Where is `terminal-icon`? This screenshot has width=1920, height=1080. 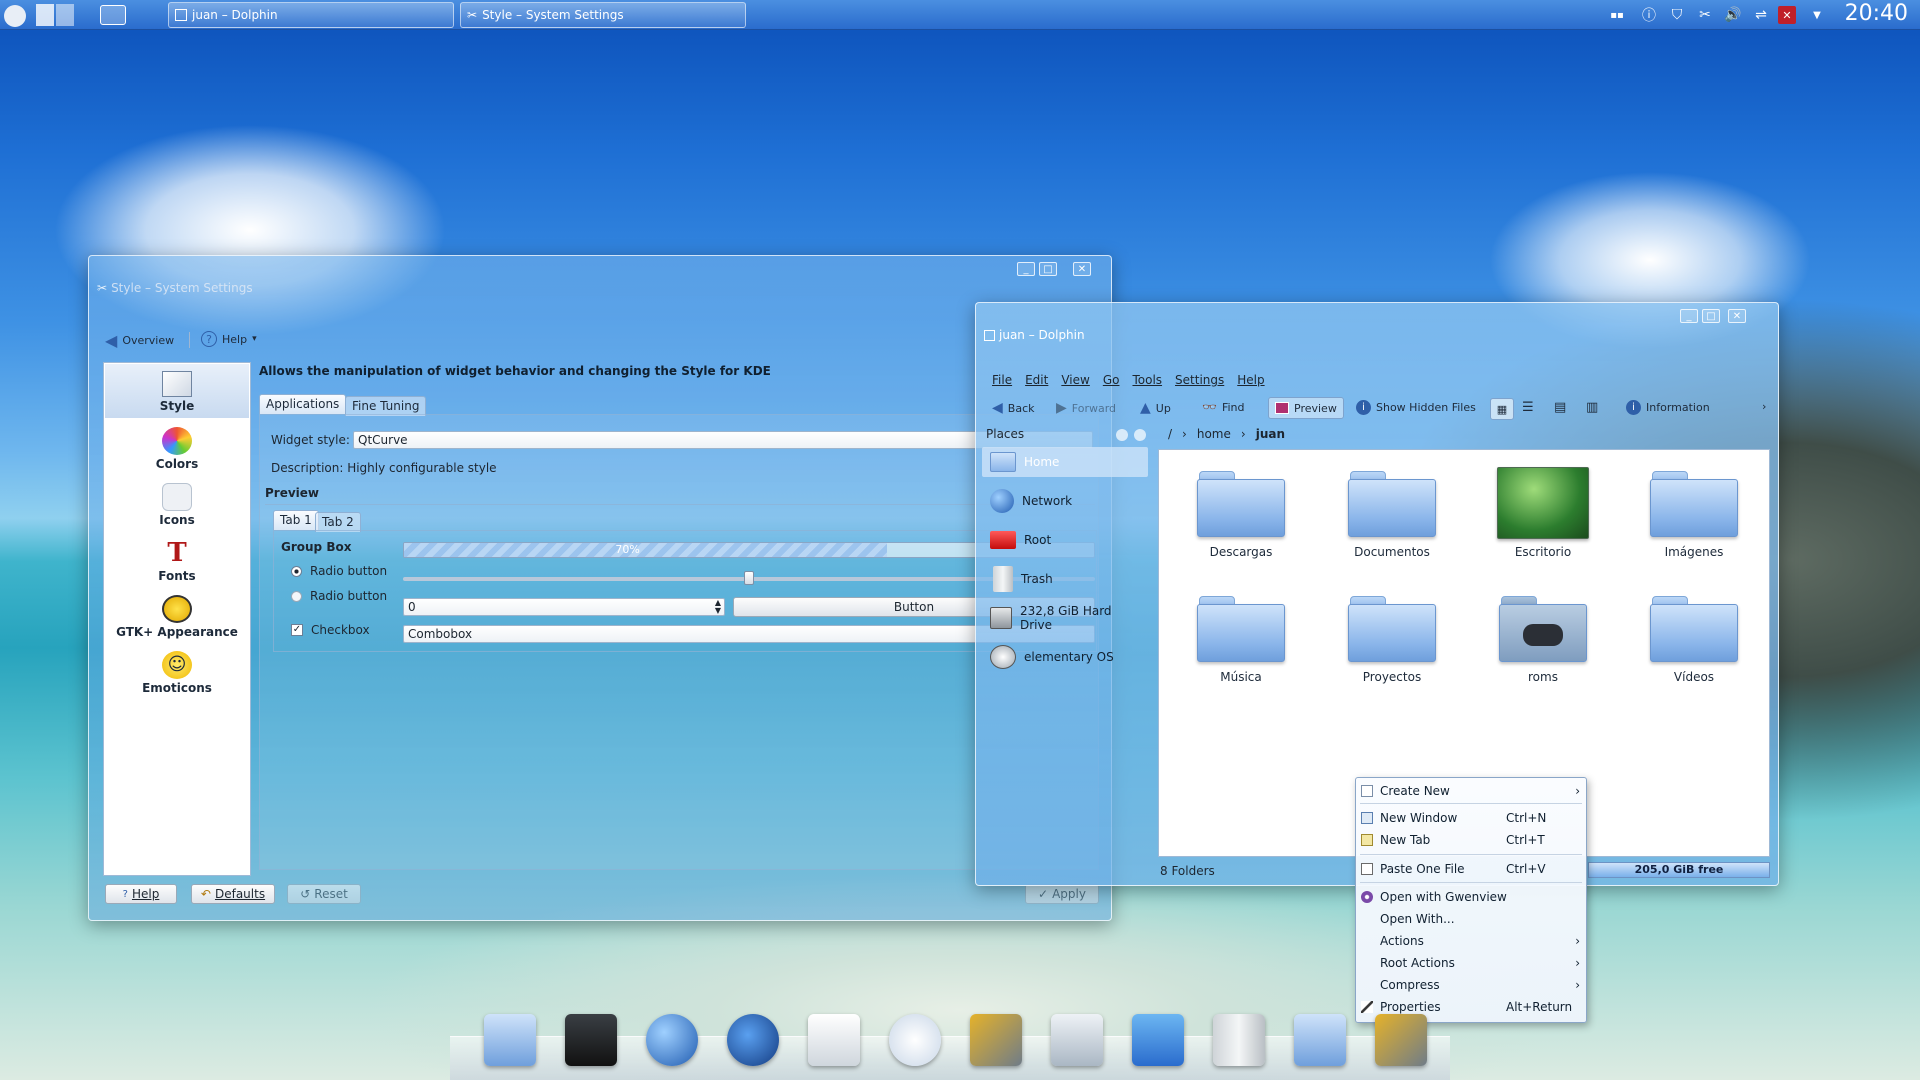
terminal-icon is located at coordinates (591, 1040).